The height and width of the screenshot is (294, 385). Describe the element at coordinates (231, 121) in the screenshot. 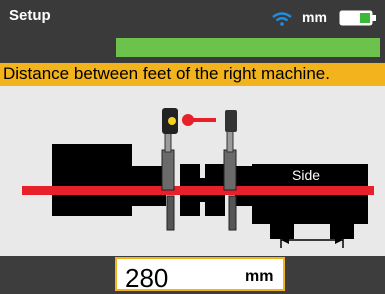

I see `receiver-sensor` at that location.